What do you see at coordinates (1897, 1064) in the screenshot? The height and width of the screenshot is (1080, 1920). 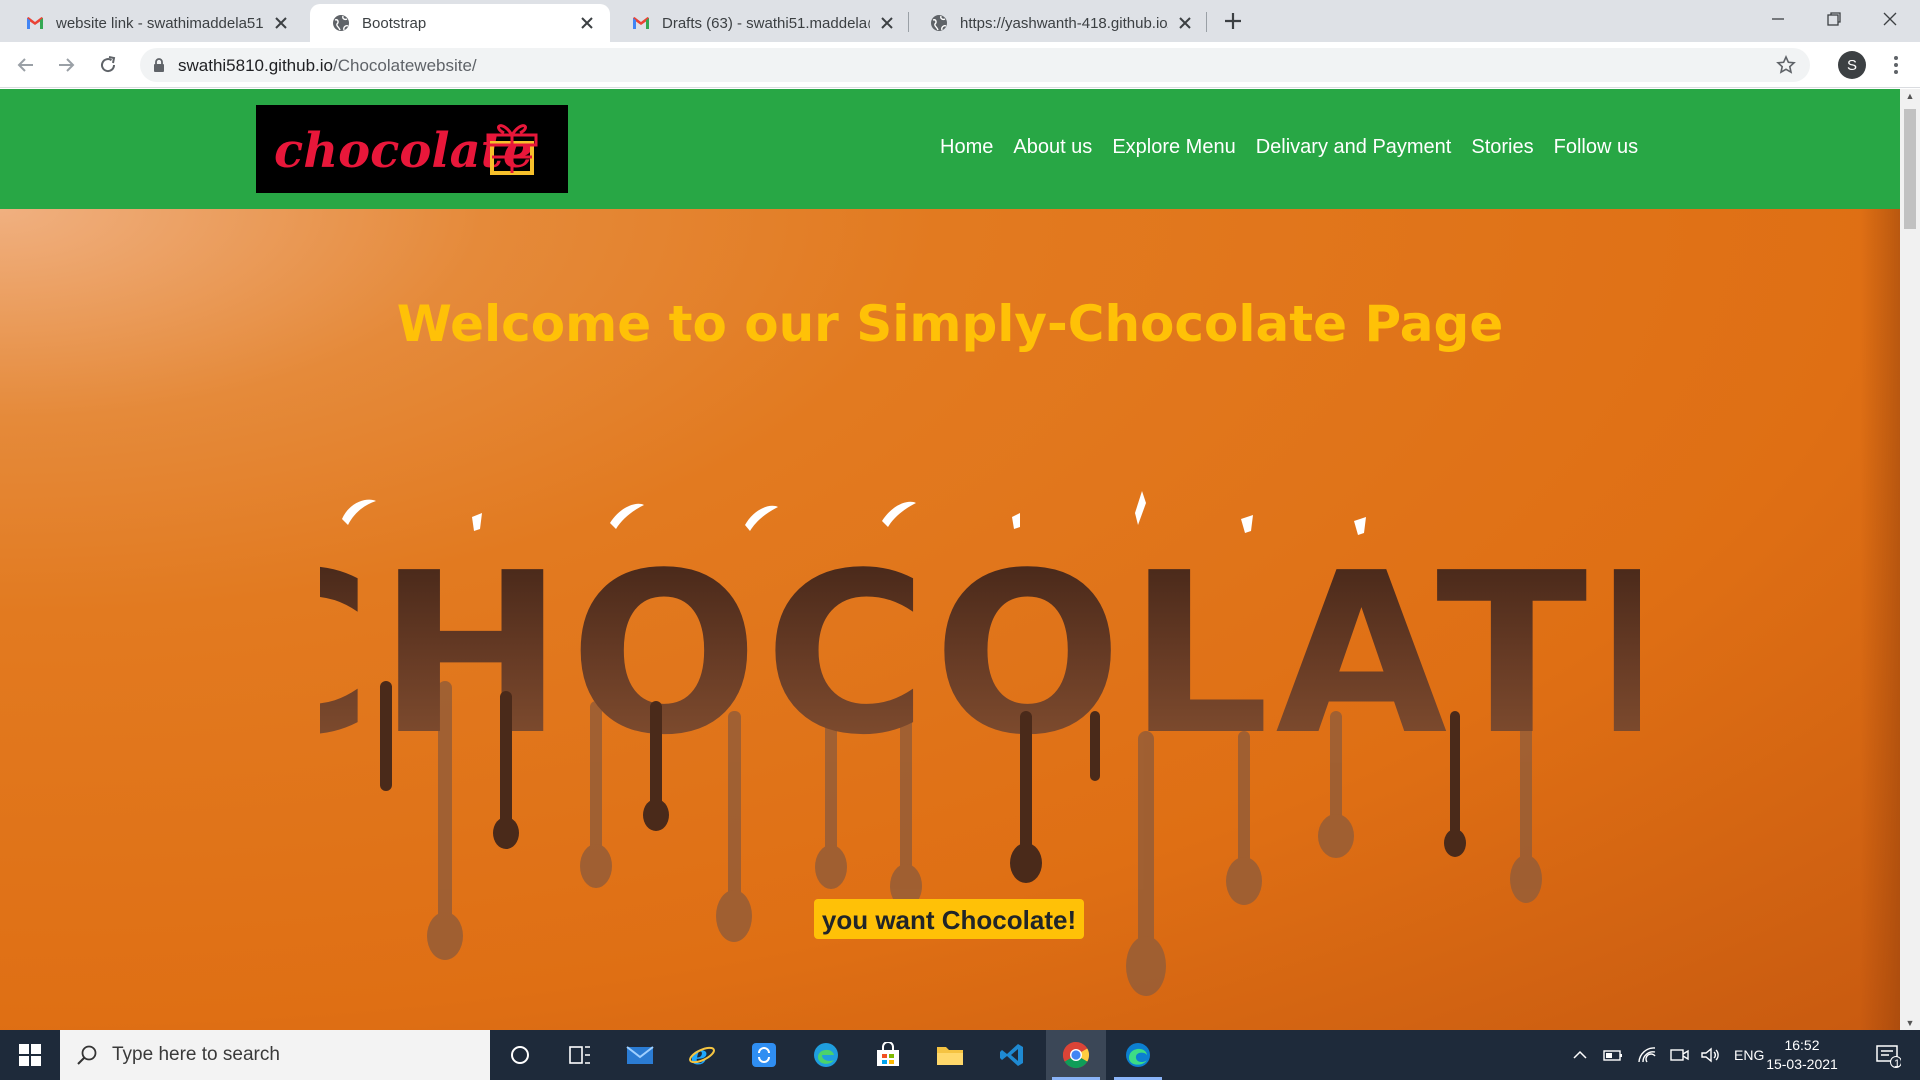 I see `notification-count: 1` at bounding box center [1897, 1064].